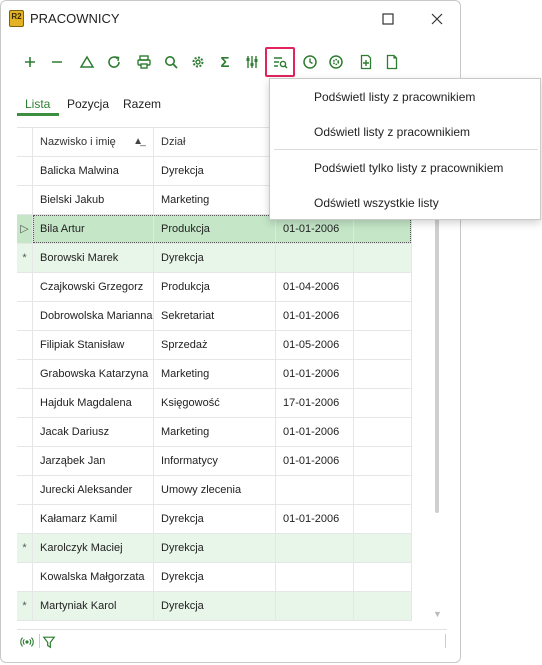 This screenshot has width=542, height=665. Describe the element at coordinates (93, 606) in the screenshot. I see `cell-name: Martyniak Karol` at that location.